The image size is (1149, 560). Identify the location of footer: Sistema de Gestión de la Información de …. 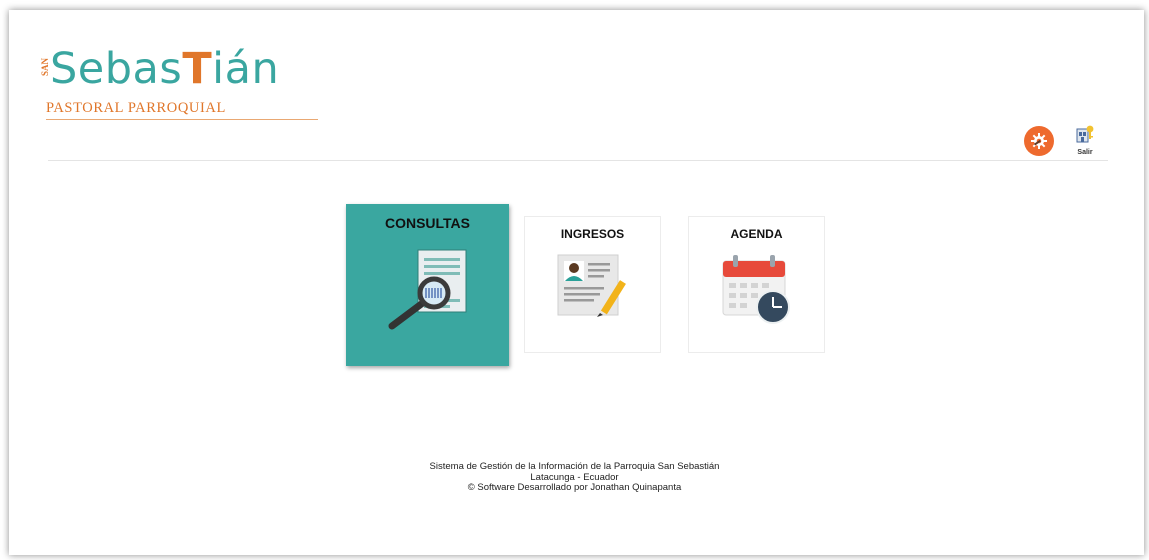
(574, 477).